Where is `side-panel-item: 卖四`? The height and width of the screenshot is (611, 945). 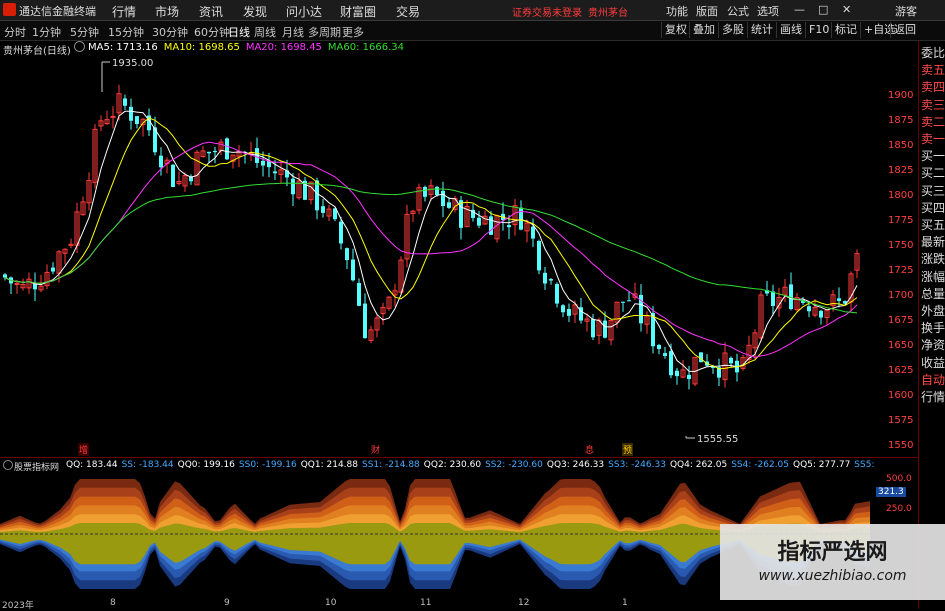
side-panel-item: 卖四 is located at coordinates (932, 87).